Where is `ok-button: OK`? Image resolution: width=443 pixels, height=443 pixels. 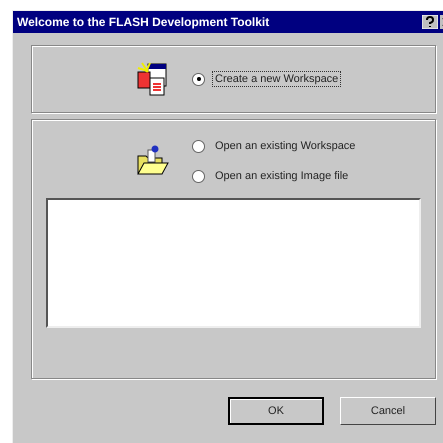 ok-button: OK is located at coordinates (276, 411).